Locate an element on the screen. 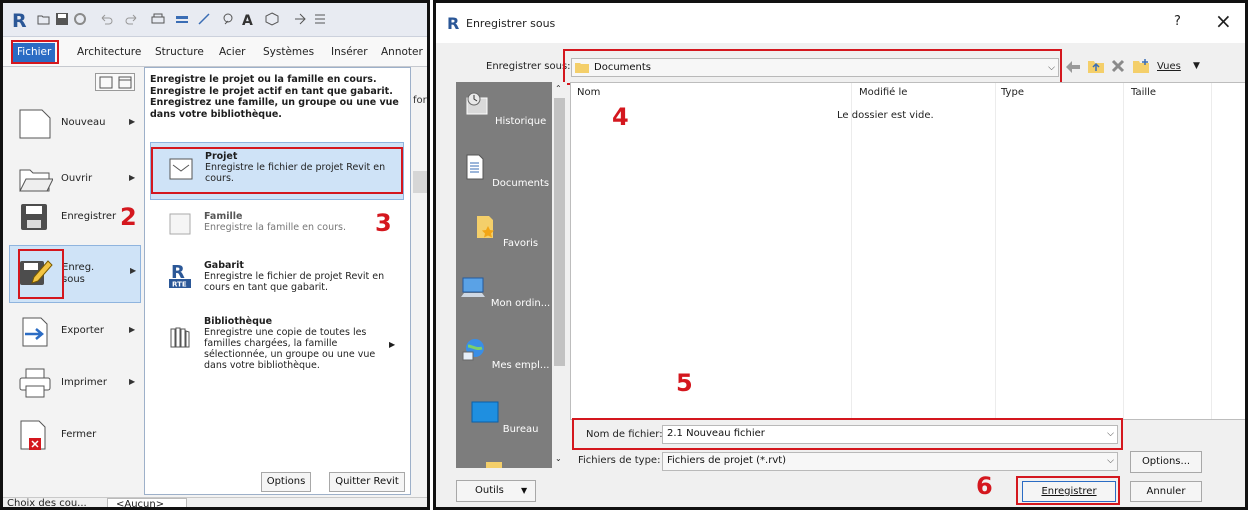  type-selector-value: <Aucun> is located at coordinates (147, 502).